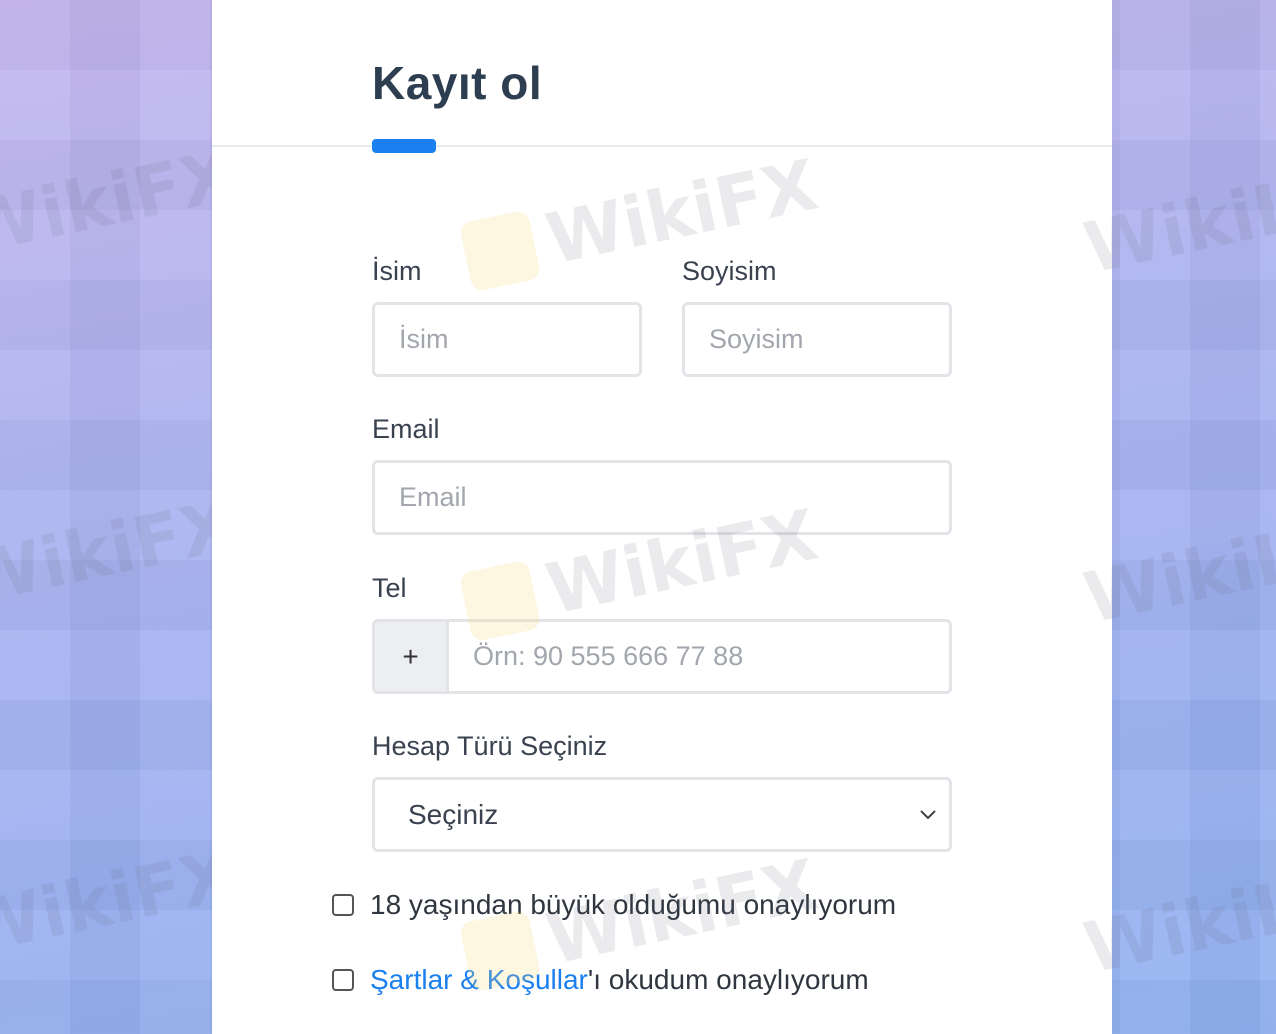 The image size is (1276, 1034). What do you see at coordinates (457, 83) in the screenshot?
I see `page-title: Kayıt ol` at bounding box center [457, 83].